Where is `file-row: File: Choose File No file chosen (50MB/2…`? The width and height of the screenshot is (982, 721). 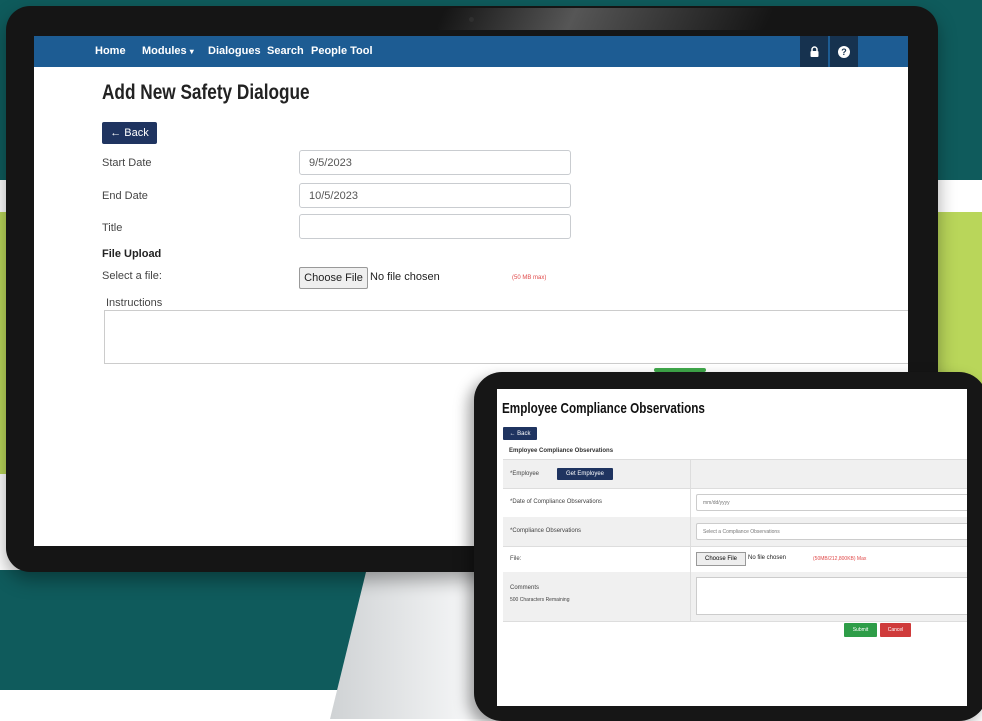 file-row: File: Choose File No file chosen (50MB/2… is located at coordinates (735, 559).